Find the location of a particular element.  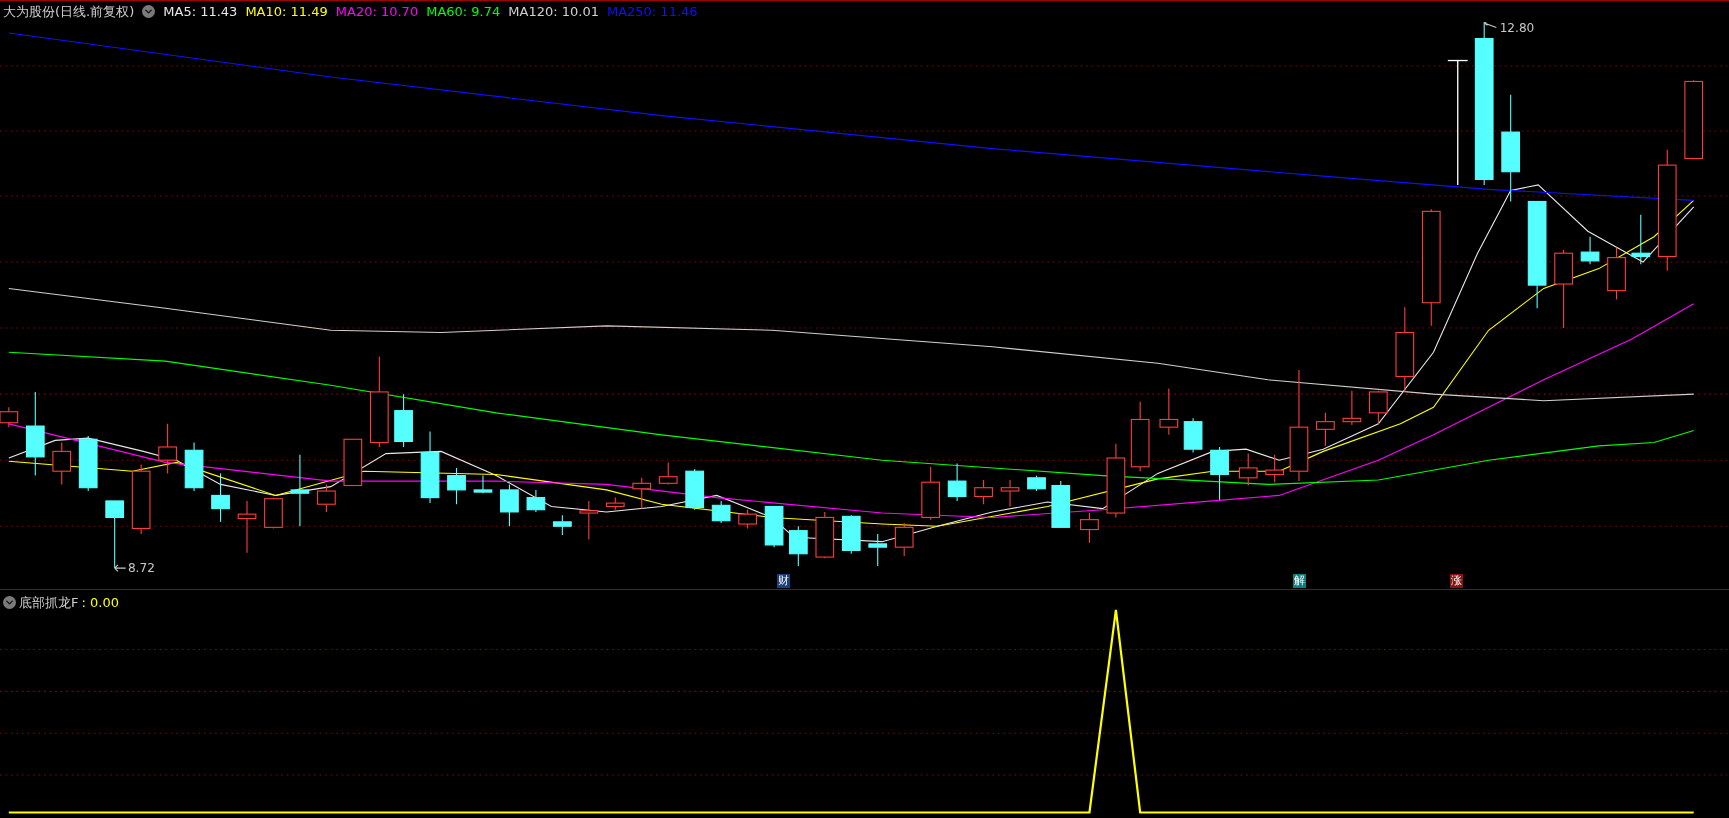

indicator-value: MA20: 10.70 is located at coordinates (377, 11).